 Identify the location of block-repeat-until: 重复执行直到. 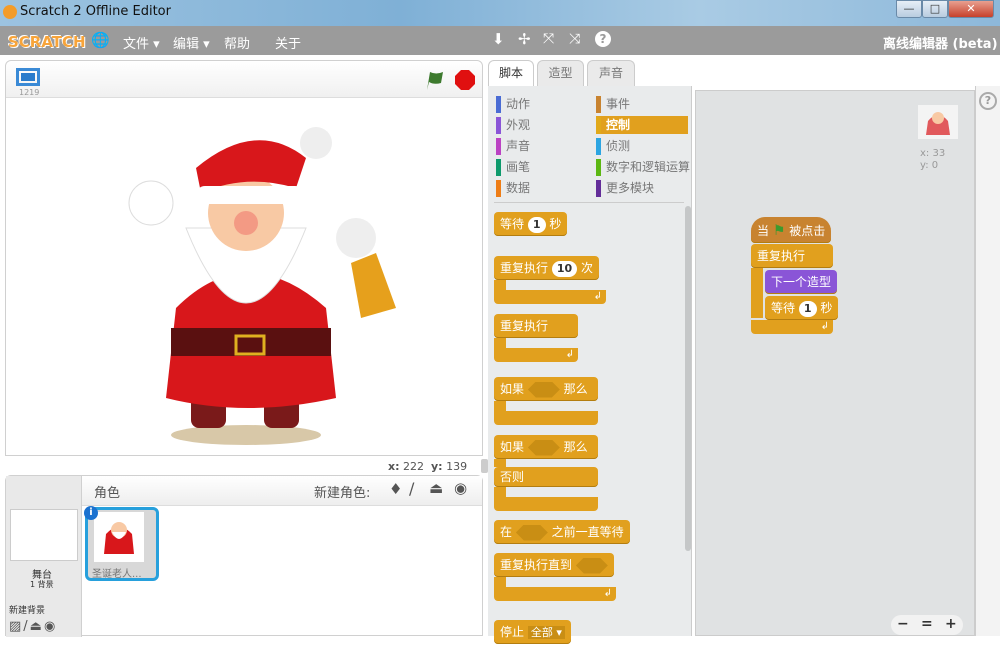
(554, 565).